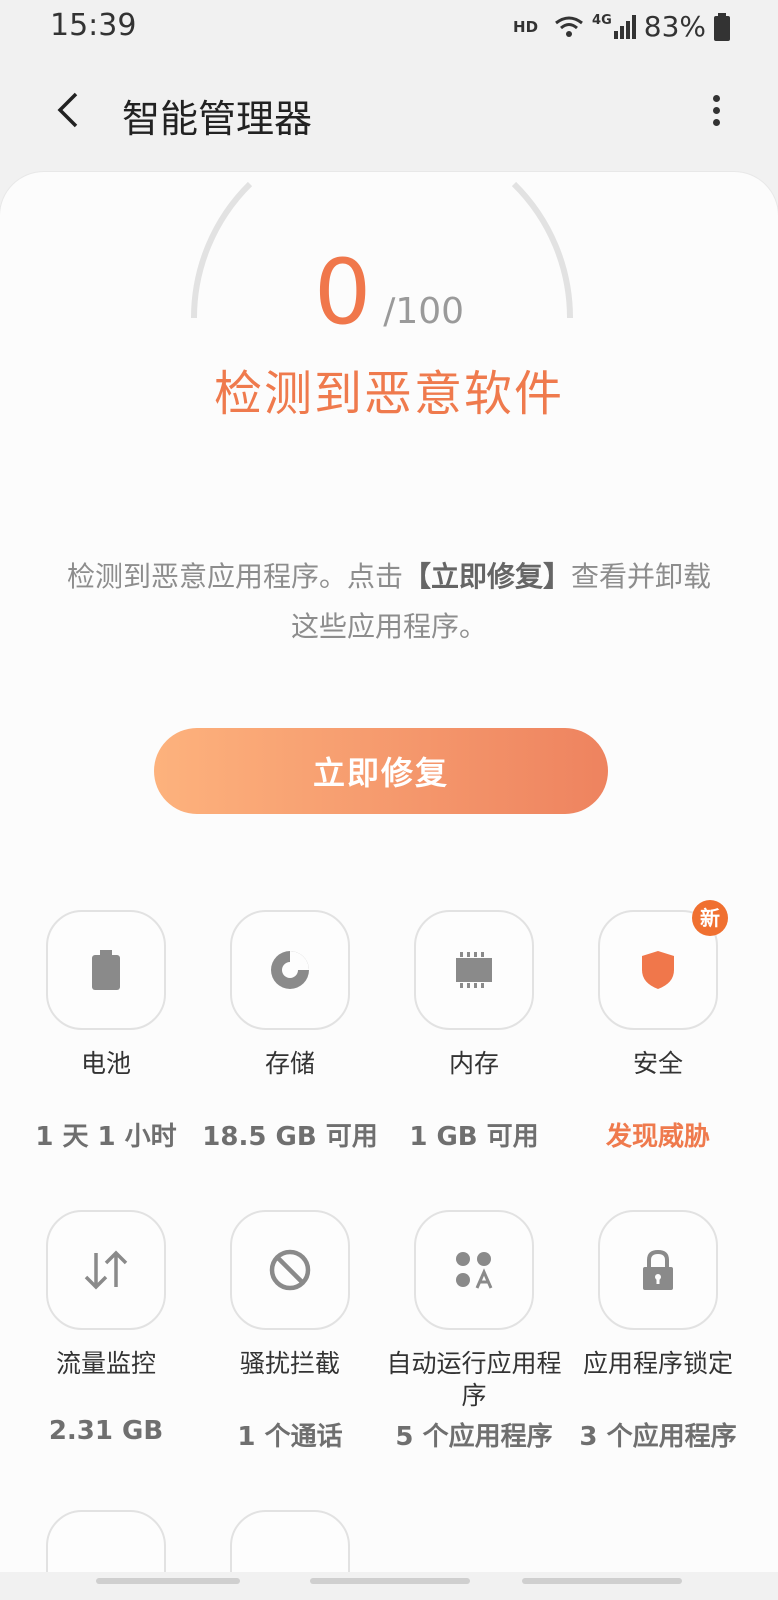  Describe the element at coordinates (105, 1063) in the screenshot. I see `tile-label: 电池` at that location.